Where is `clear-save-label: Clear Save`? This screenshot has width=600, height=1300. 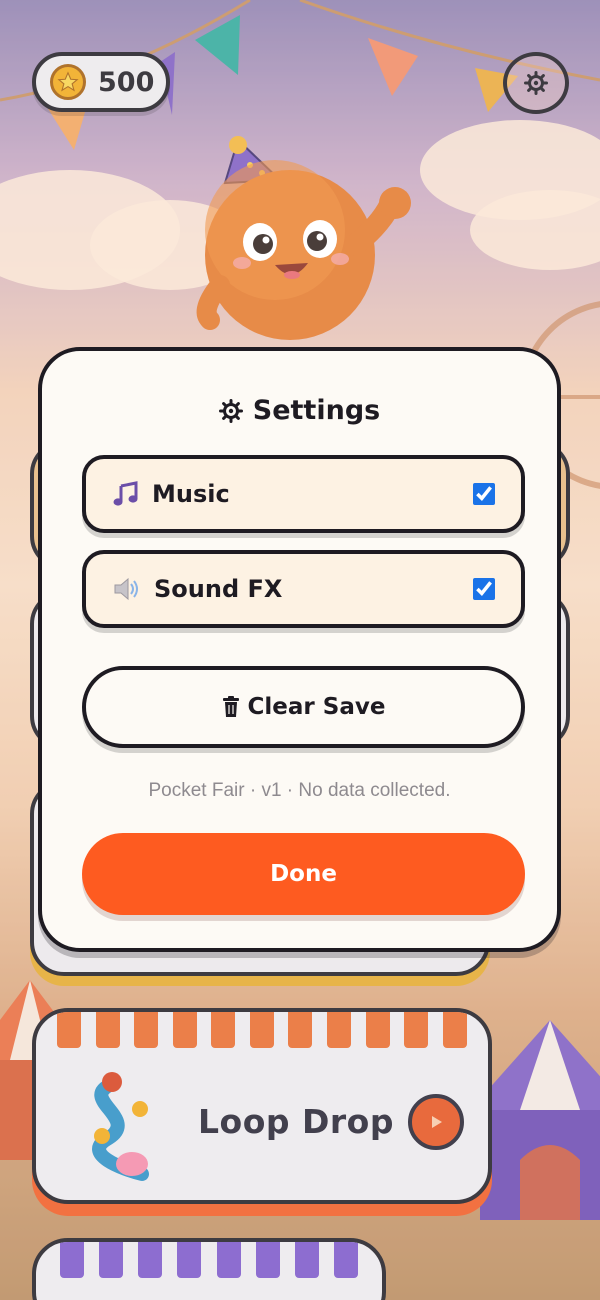
clear-save-label: Clear Save is located at coordinates (316, 707).